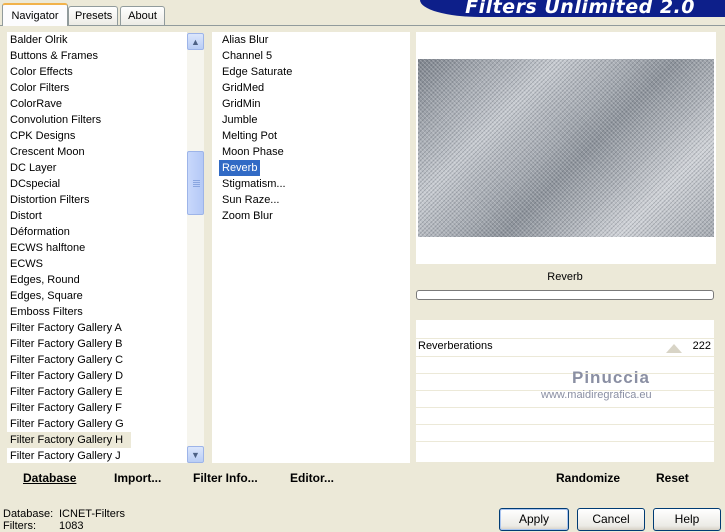 The width and height of the screenshot is (725, 532). I want to click on filter-item: Jumble, so click(239, 120).